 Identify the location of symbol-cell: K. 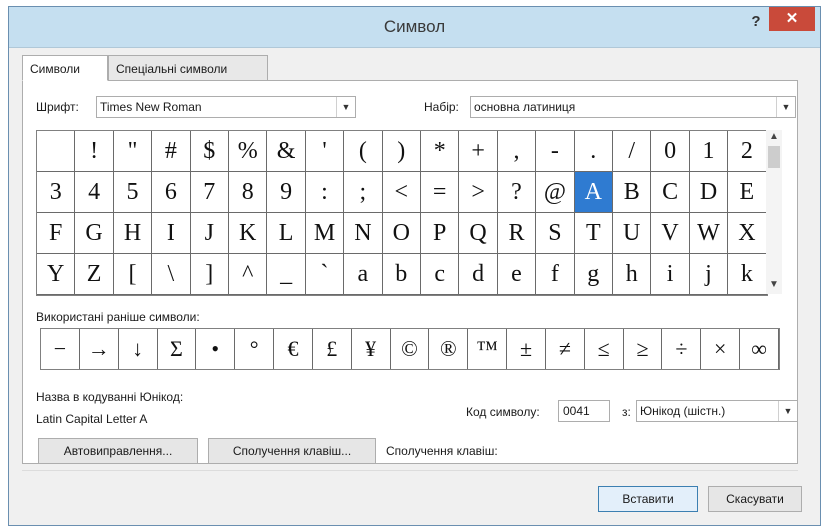
(248, 233).